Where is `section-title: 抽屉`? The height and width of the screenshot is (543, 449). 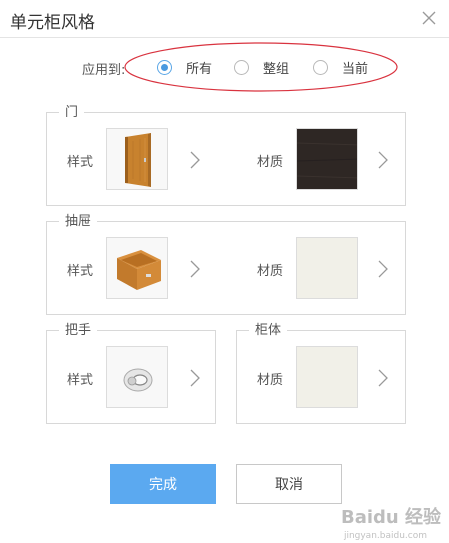
section-title: 抽屉 is located at coordinates (78, 221).